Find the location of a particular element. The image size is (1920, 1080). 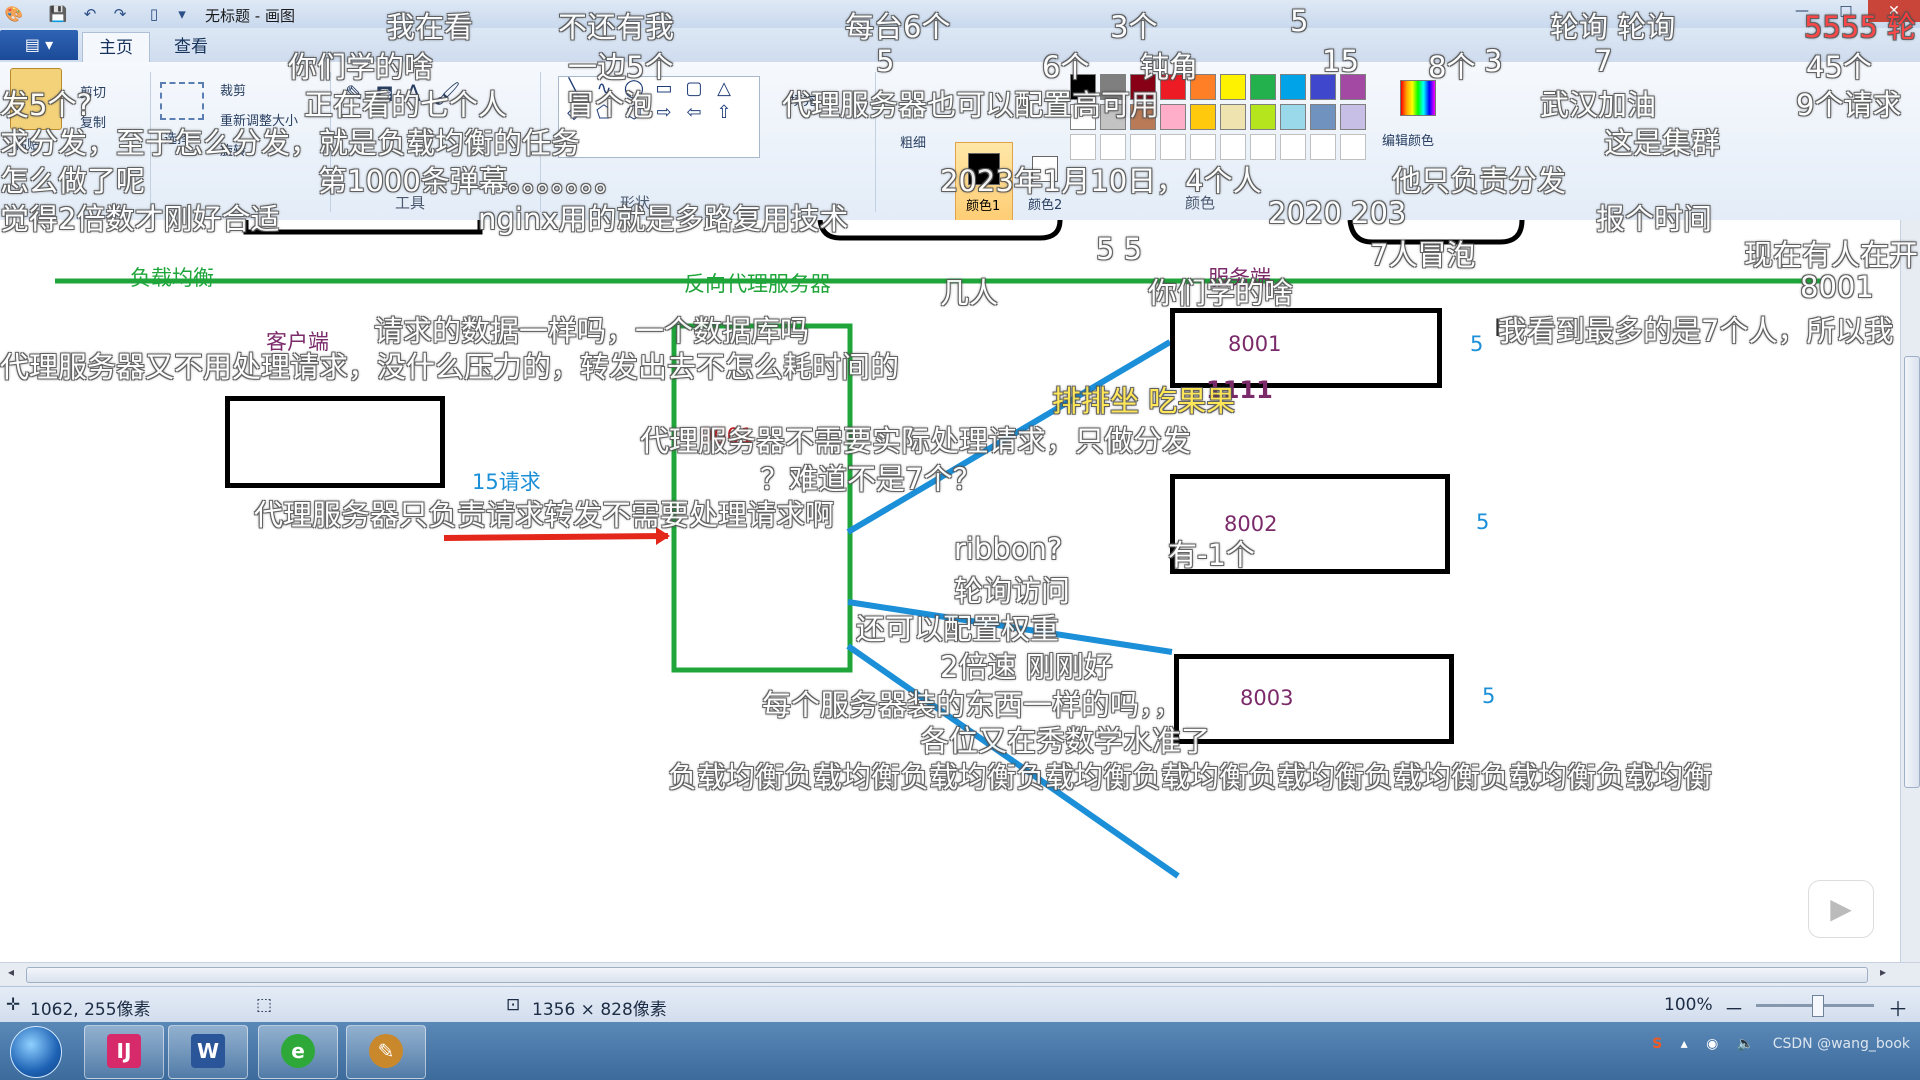

line-shape-icon: ╲ is located at coordinates (574, 89).